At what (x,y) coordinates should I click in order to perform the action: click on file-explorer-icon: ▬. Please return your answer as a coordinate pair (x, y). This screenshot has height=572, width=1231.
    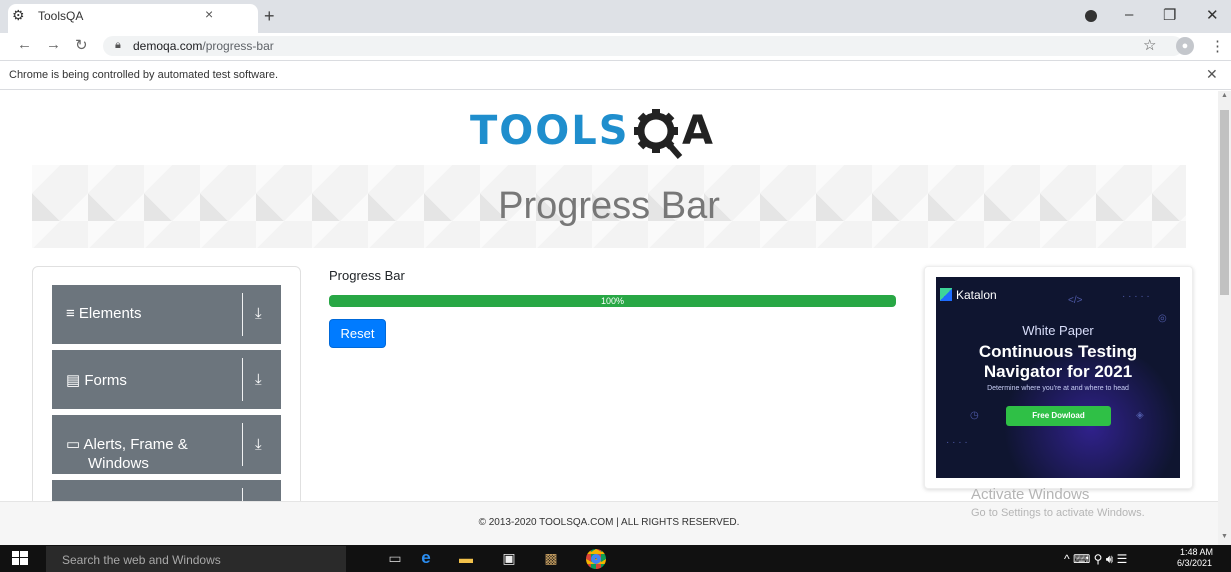
    Looking at the image, I should click on (466, 558).